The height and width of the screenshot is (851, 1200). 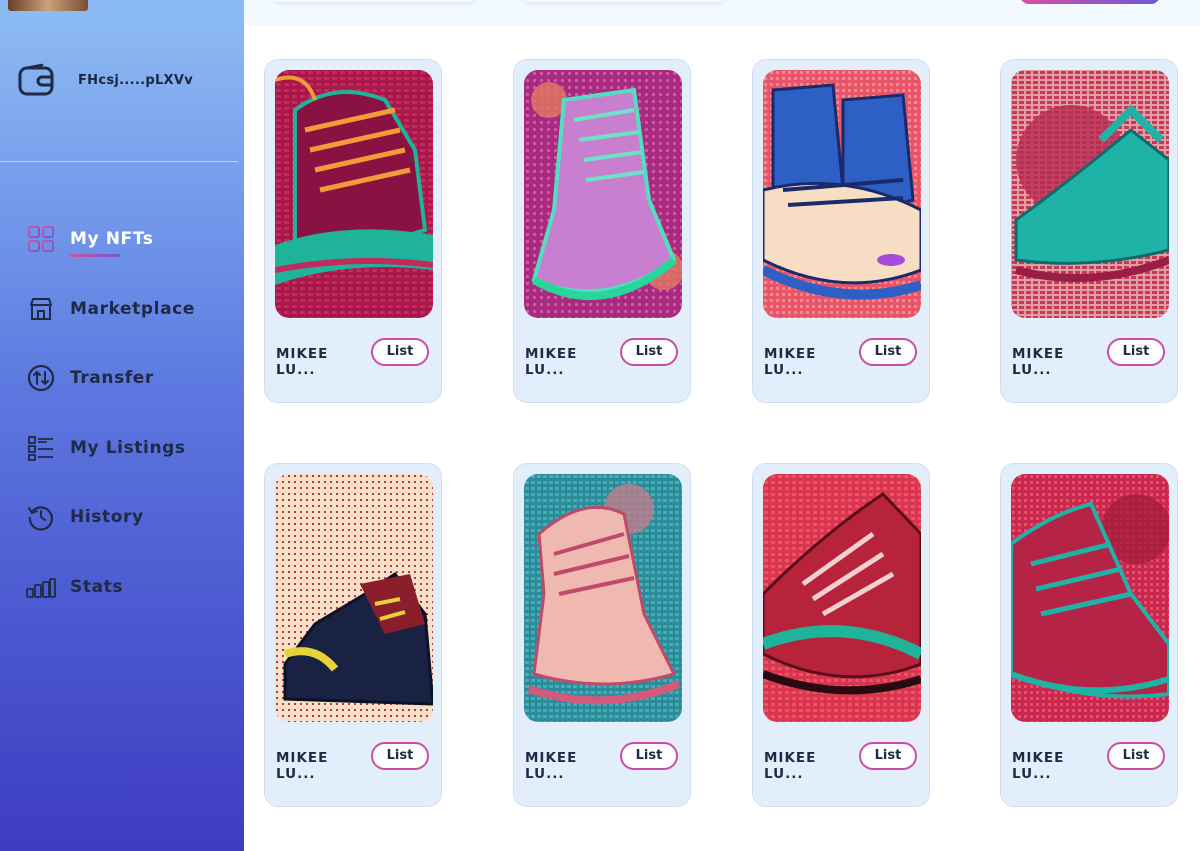 What do you see at coordinates (135, 80) in the screenshot?
I see `wallet-address: FHcsj.....pLXVv` at bounding box center [135, 80].